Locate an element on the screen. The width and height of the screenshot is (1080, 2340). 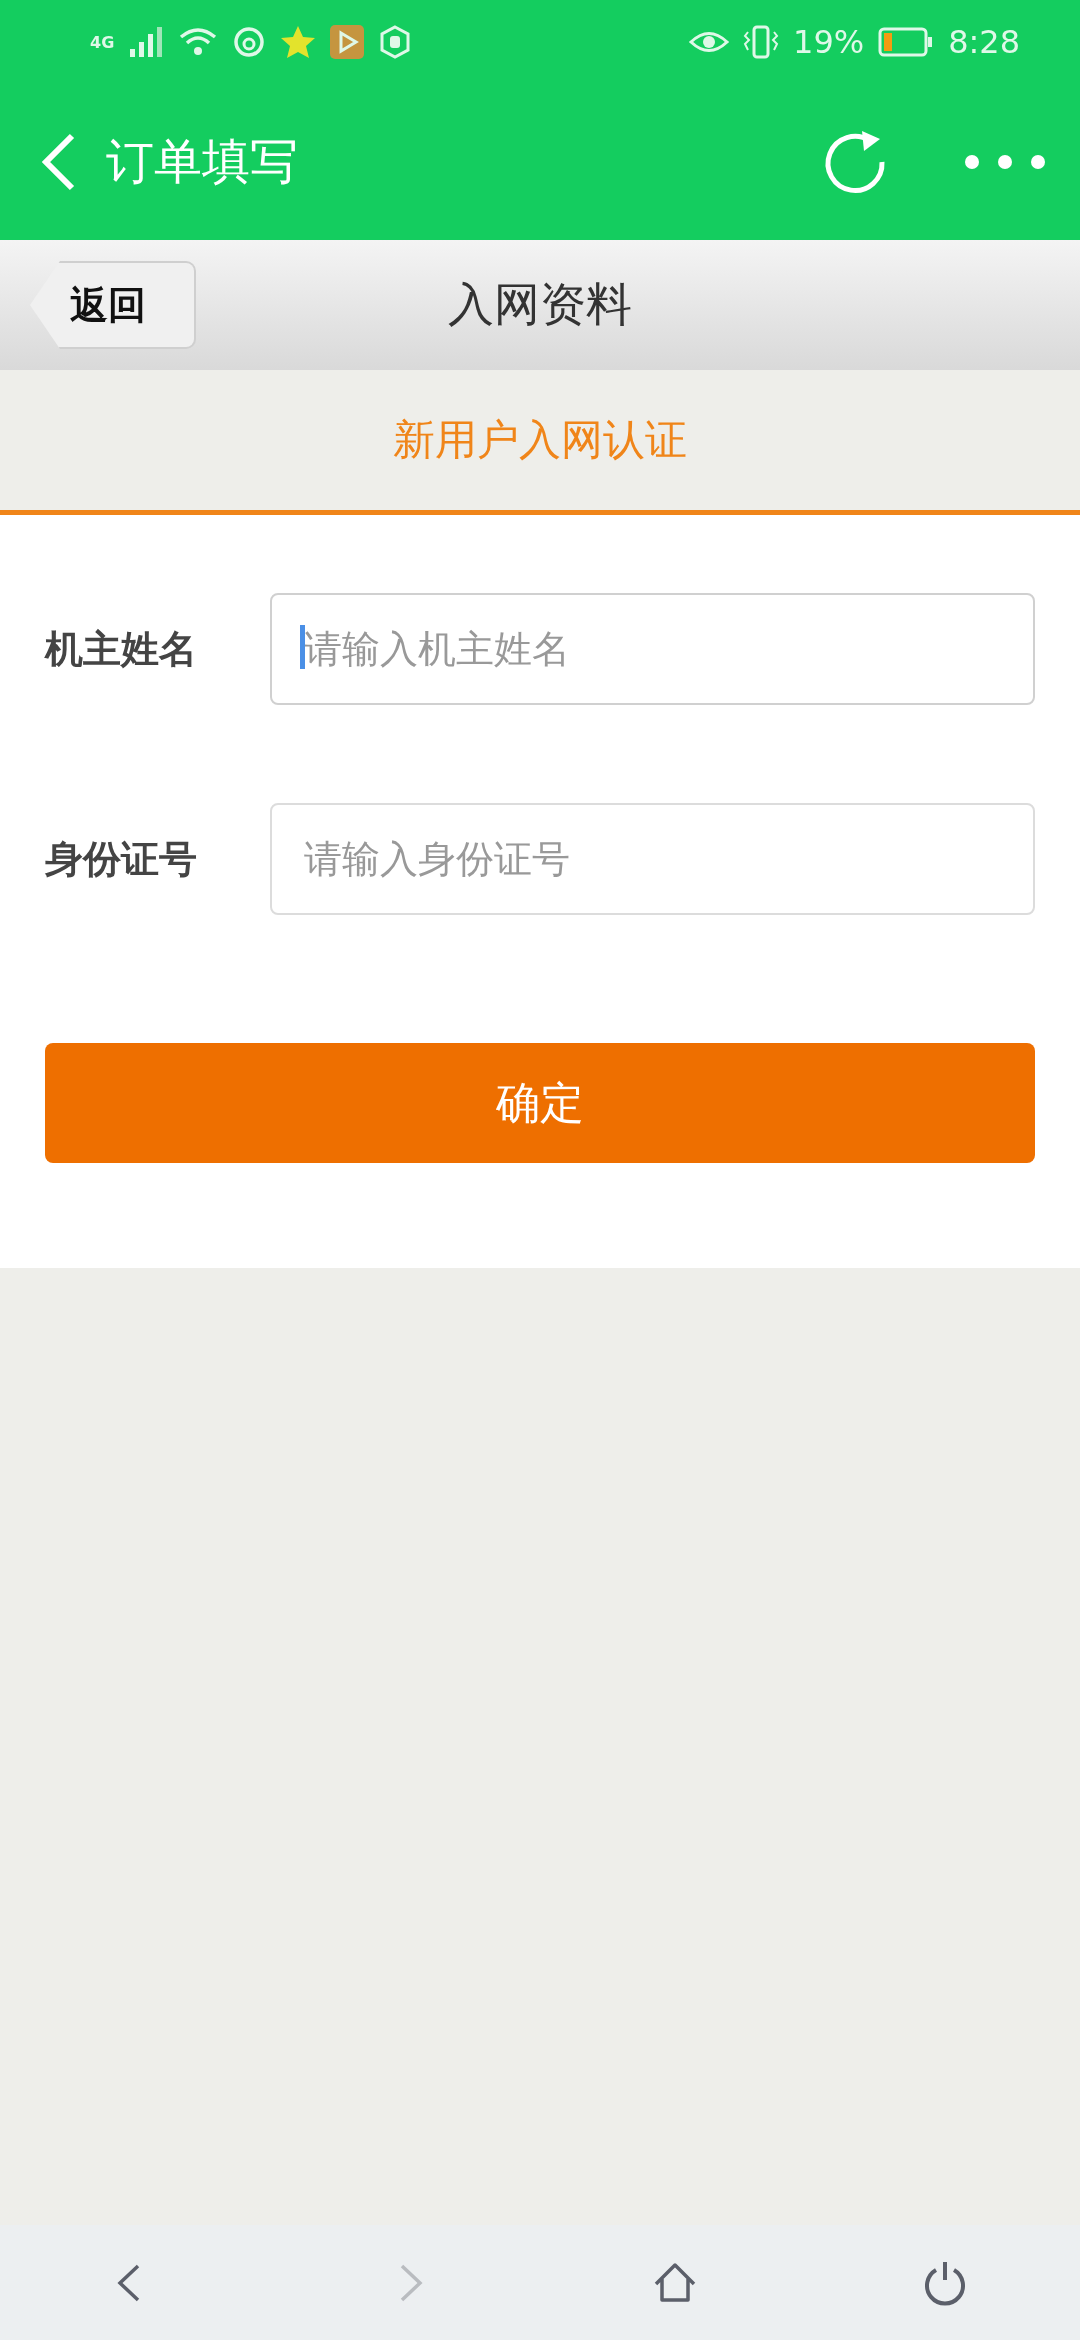
back-button: 返回 is located at coordinates (113, 305).